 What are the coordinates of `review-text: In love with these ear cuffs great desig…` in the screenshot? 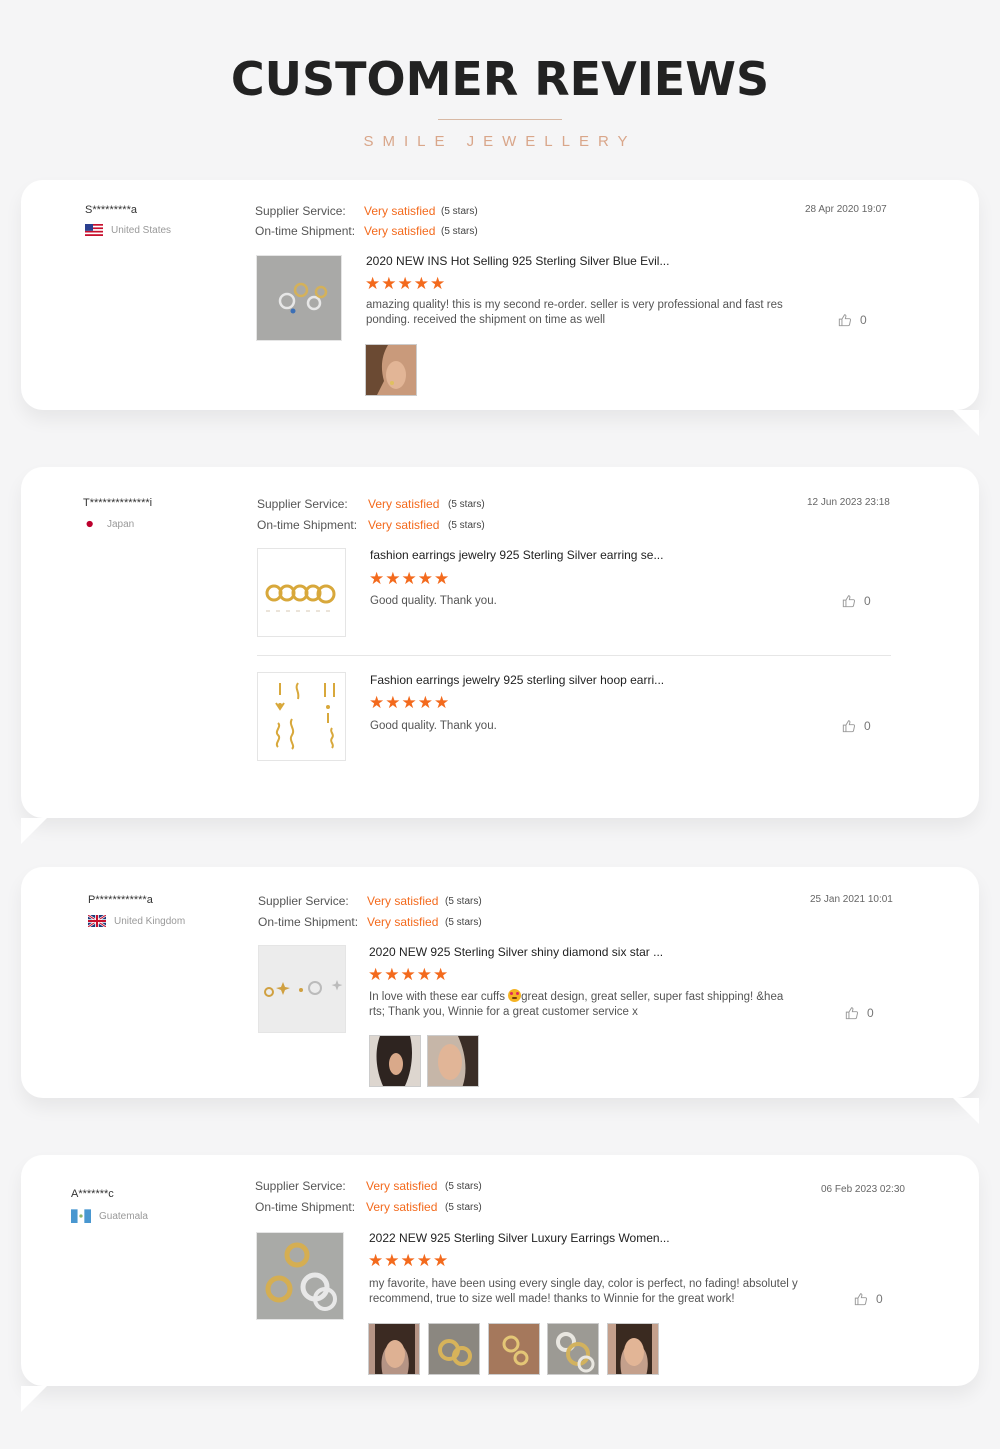 It's located at (584, 1004).